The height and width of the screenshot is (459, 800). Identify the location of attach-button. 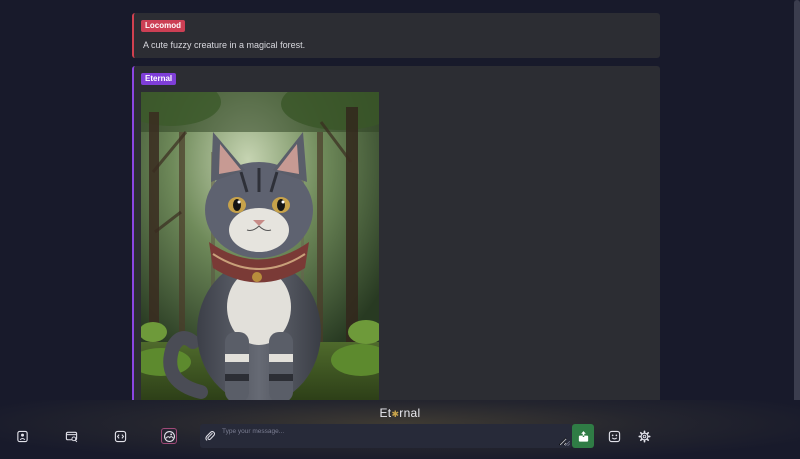
(210, 436).